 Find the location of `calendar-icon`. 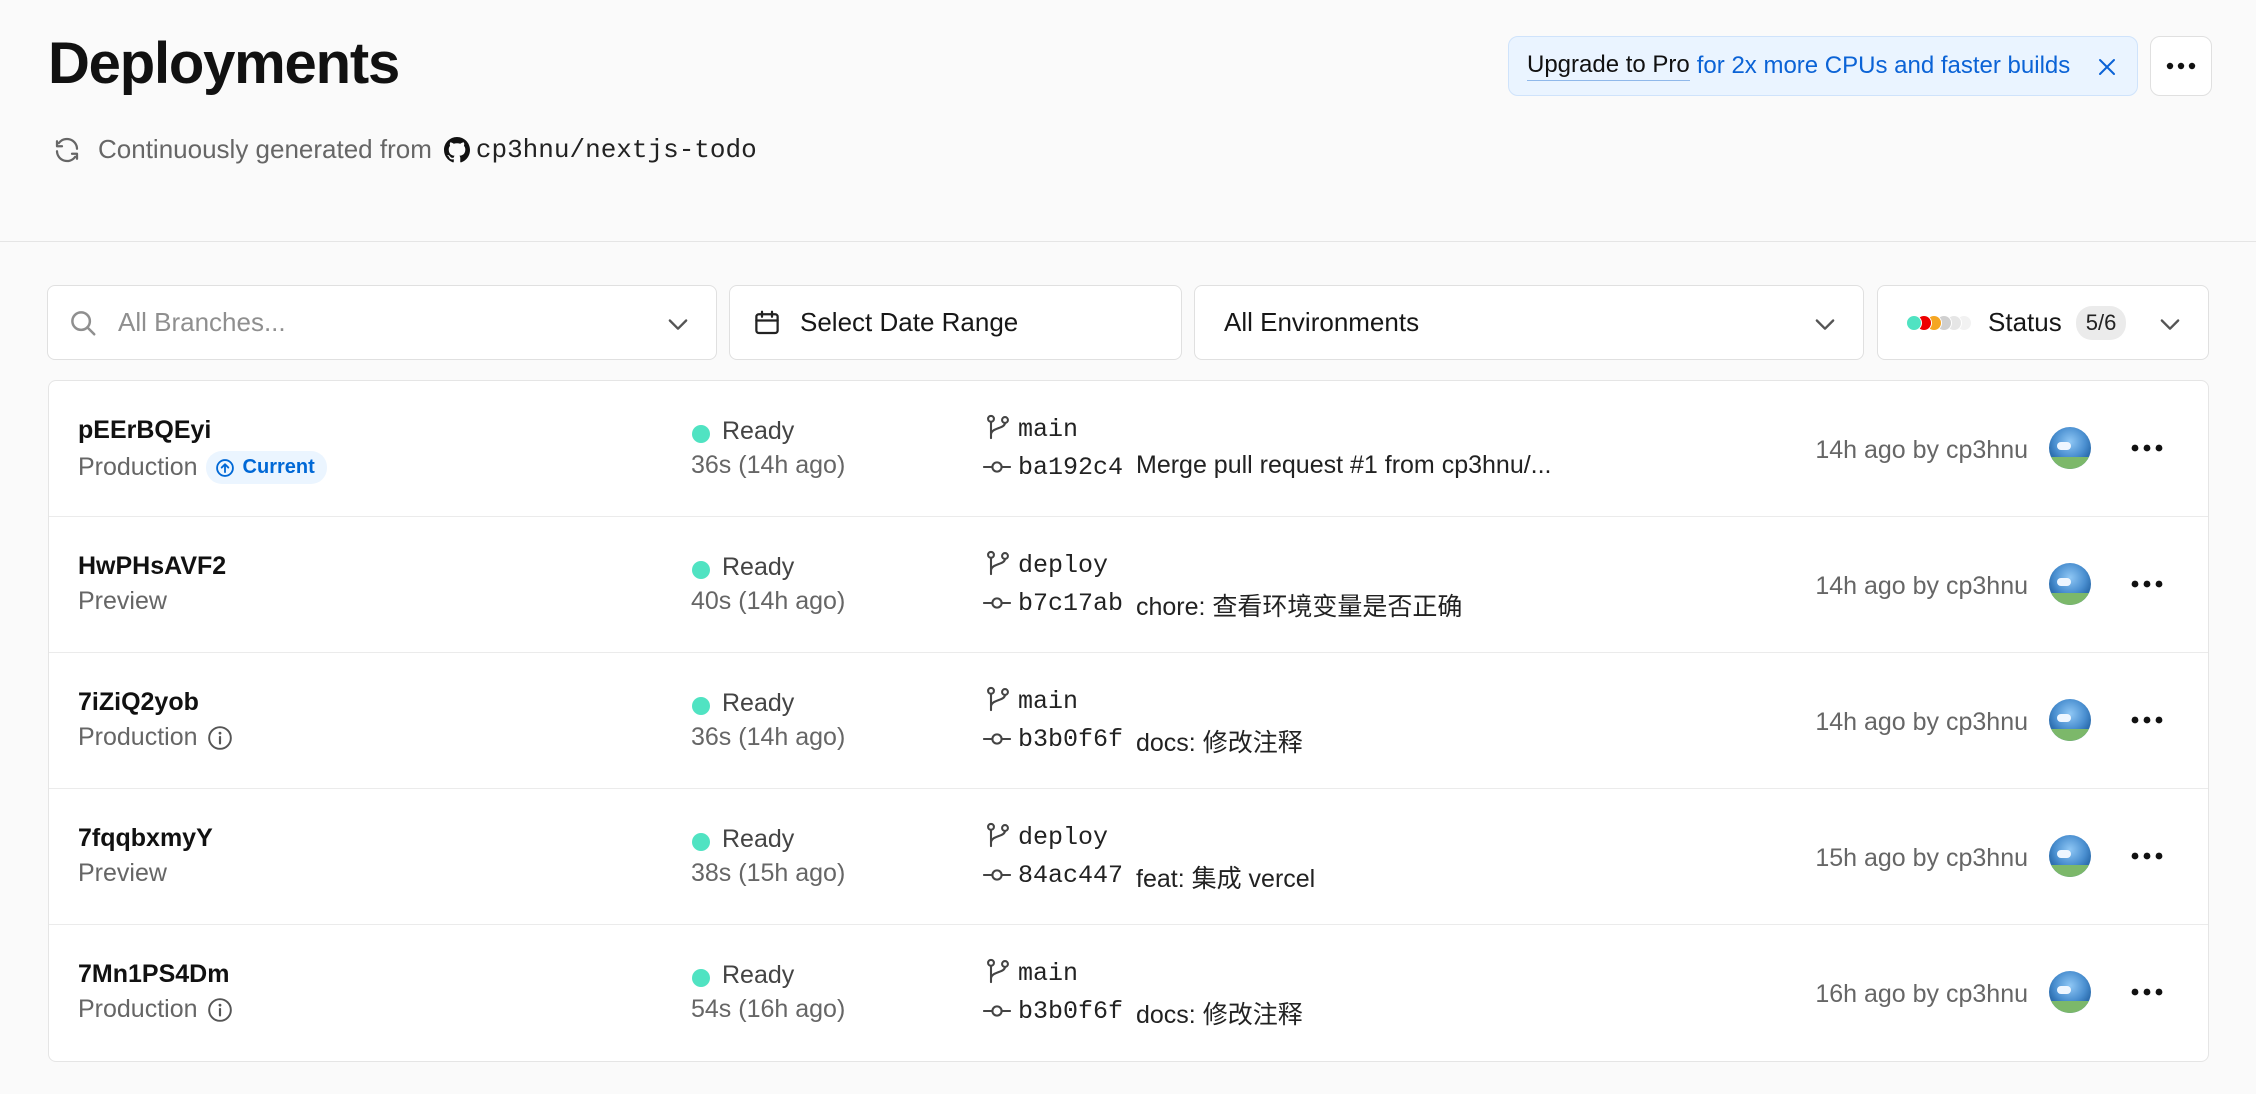

calendar-icon is located at coordinates (767, 322).